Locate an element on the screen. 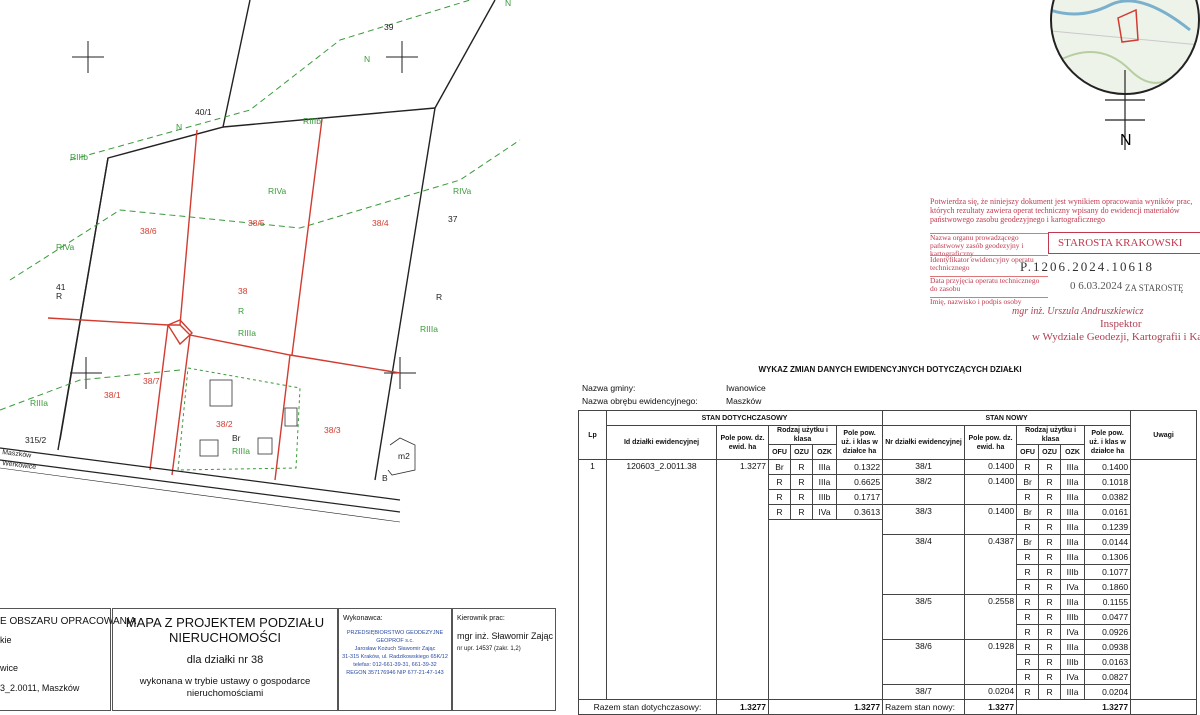 The image size is (1200, 715). contractor-label: Wykonawca: is located at coordinates (363, 618).